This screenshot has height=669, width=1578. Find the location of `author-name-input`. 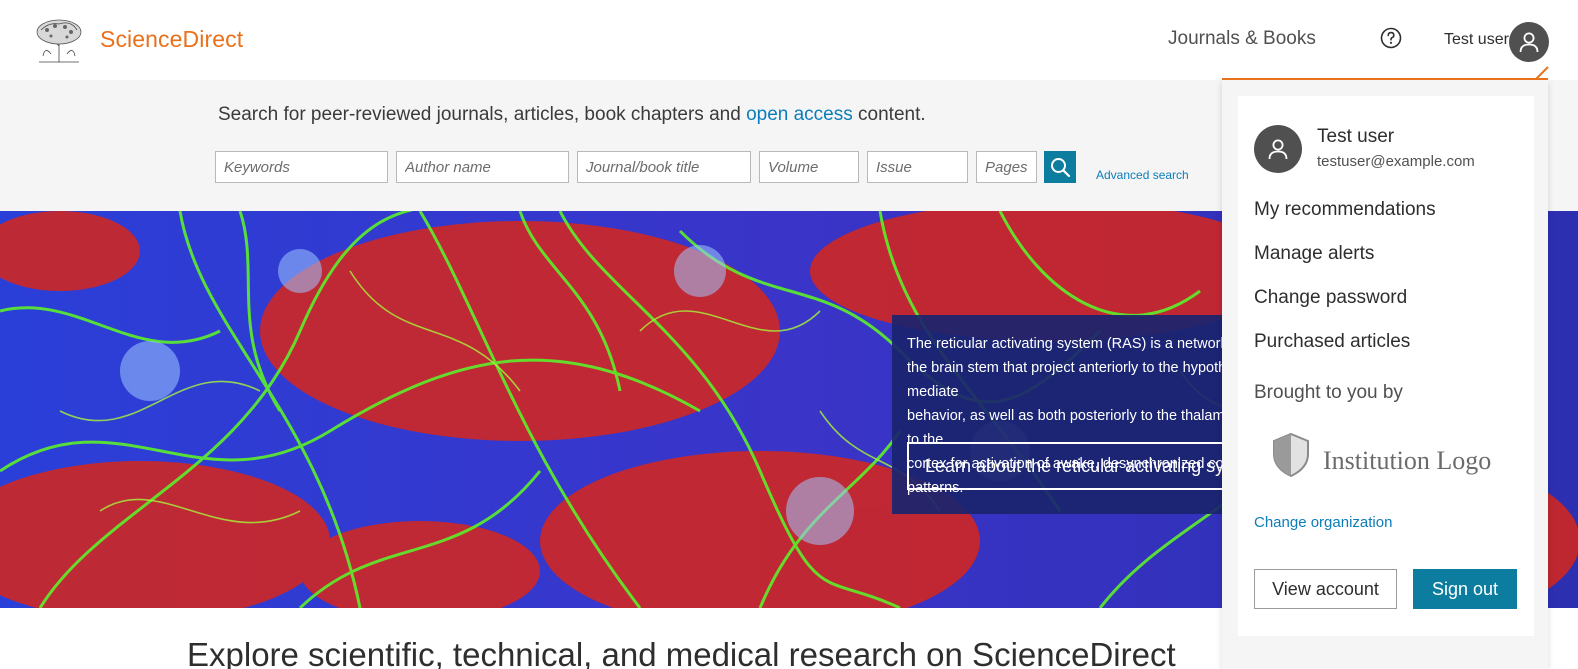

author-name-input is located at coordinates (482, 167).